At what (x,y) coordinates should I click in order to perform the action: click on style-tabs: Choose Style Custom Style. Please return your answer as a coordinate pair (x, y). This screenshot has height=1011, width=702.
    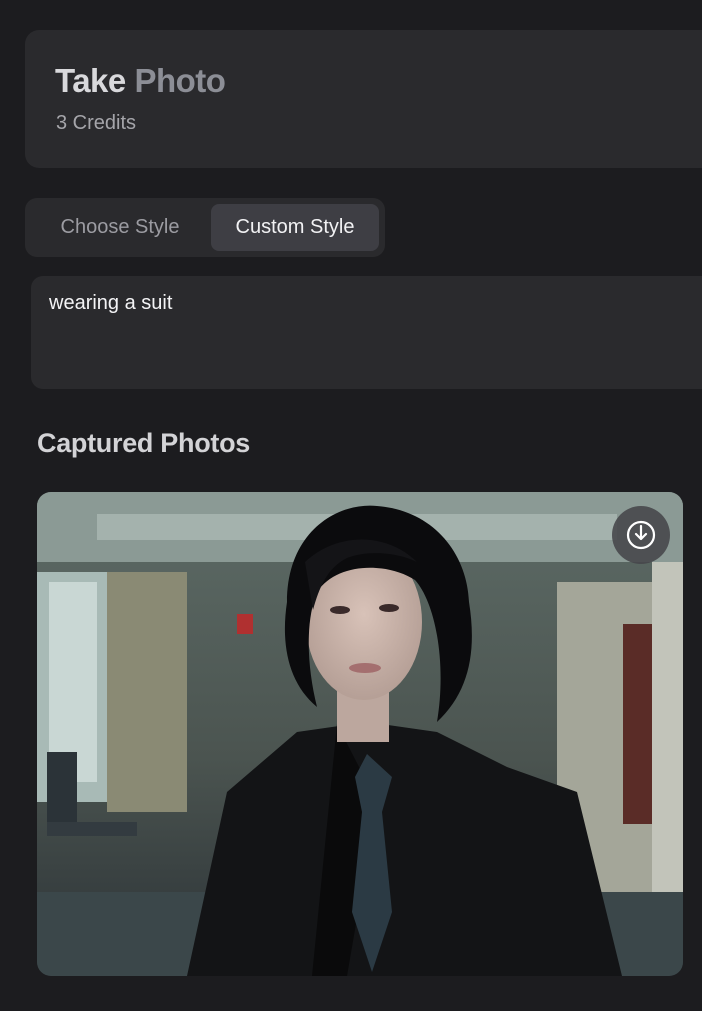
    Looking at the image, I should click on (205, 227).